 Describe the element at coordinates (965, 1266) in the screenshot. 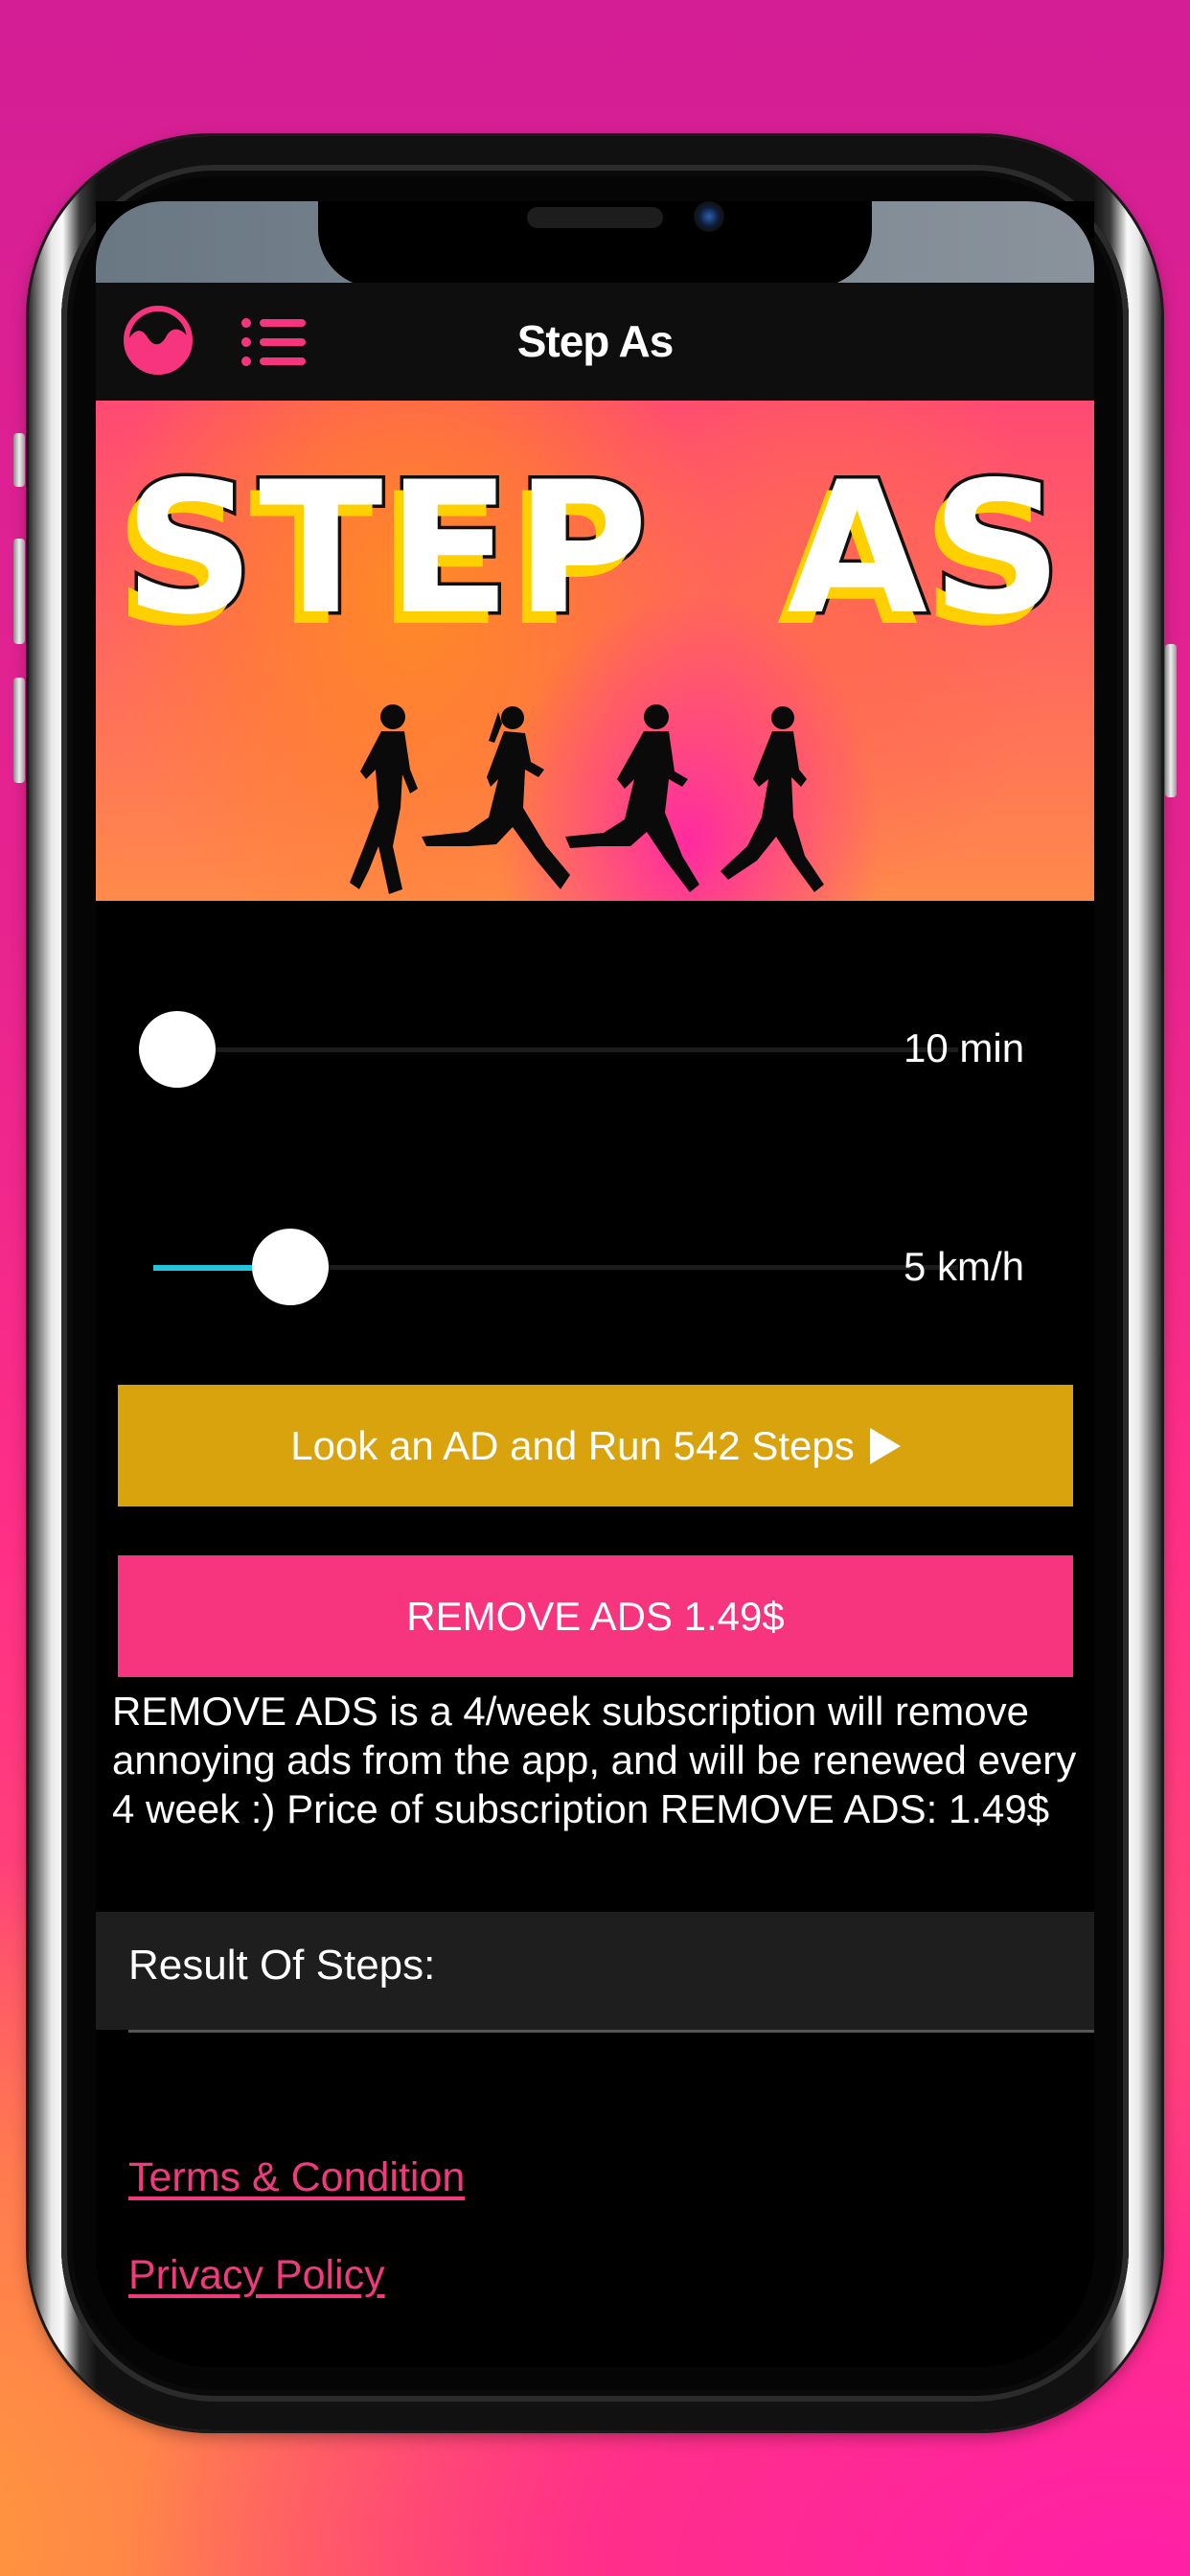

I see `speed-value: 5 km/h` at that location.